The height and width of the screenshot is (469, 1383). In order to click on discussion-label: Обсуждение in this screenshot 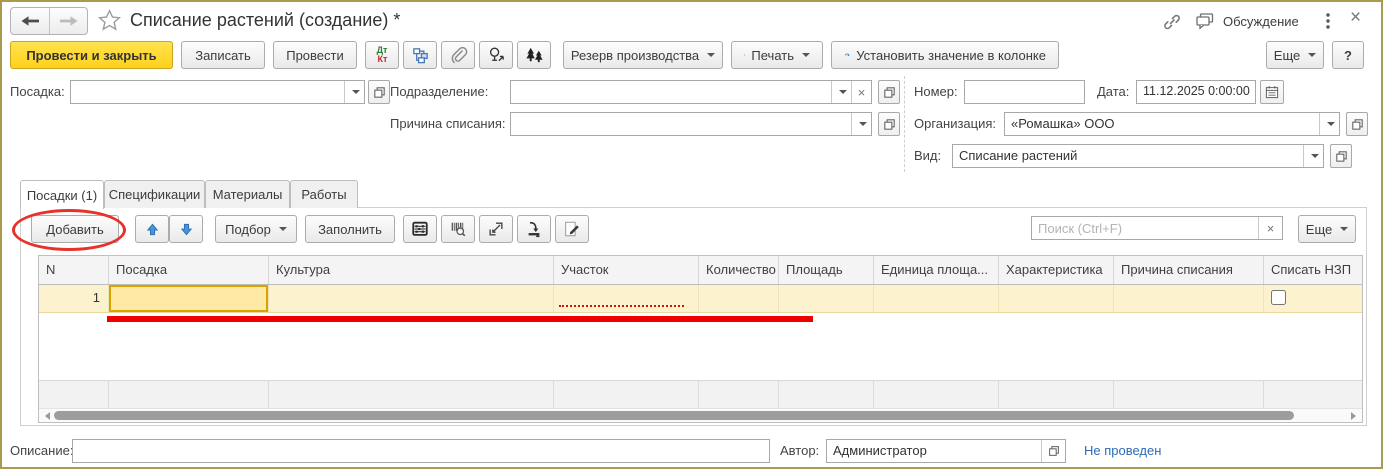, I will do `click(1261, 21)`.